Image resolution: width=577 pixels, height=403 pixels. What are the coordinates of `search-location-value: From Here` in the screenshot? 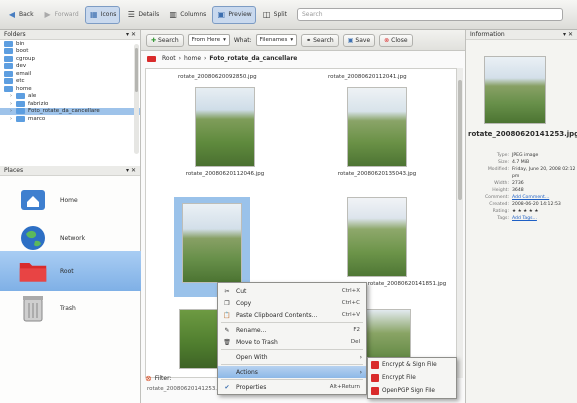 It's located at (206, 40).